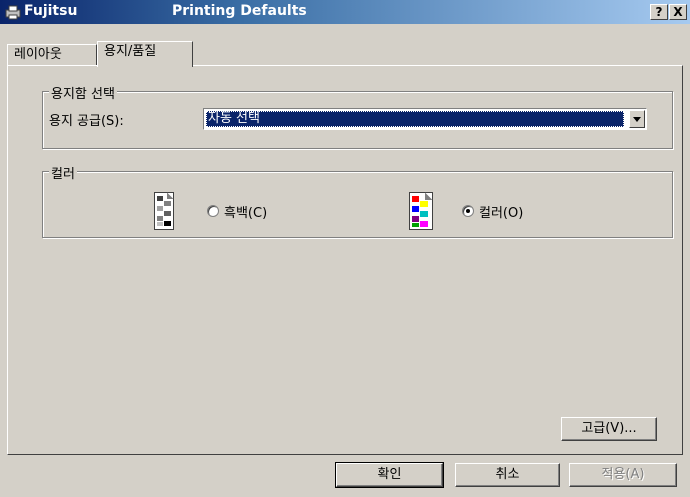 This screenshot has height=497, width=690. I want to click on printer-icon, so click(13, 12).